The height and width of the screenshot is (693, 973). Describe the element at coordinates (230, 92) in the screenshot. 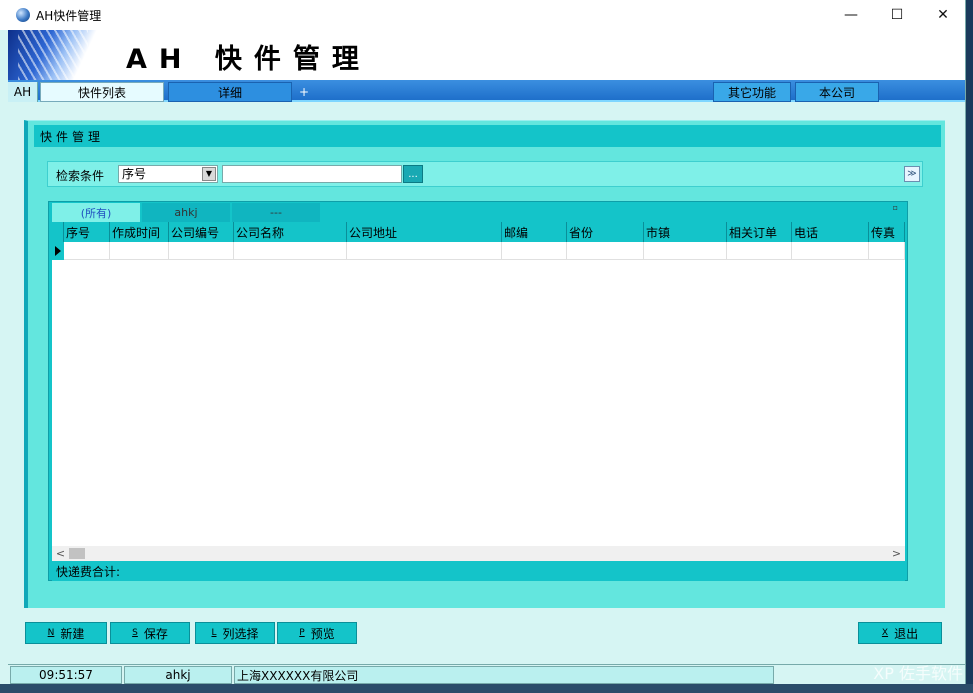

I see `tab-detail: 详细` at that location.